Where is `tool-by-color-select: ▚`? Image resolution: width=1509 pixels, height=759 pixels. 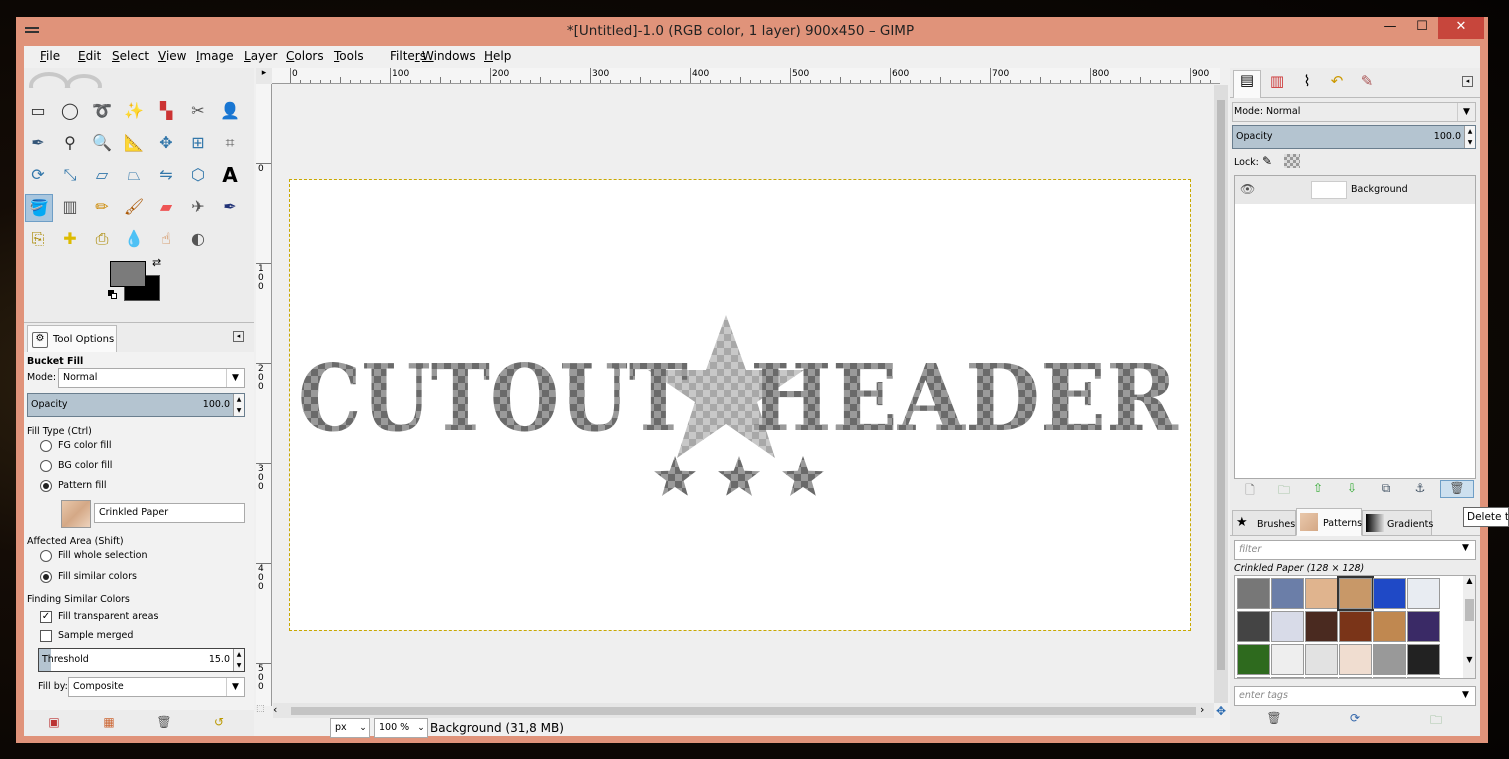
tool-by-color-select: ▚ is located at coordinates (167, 112).